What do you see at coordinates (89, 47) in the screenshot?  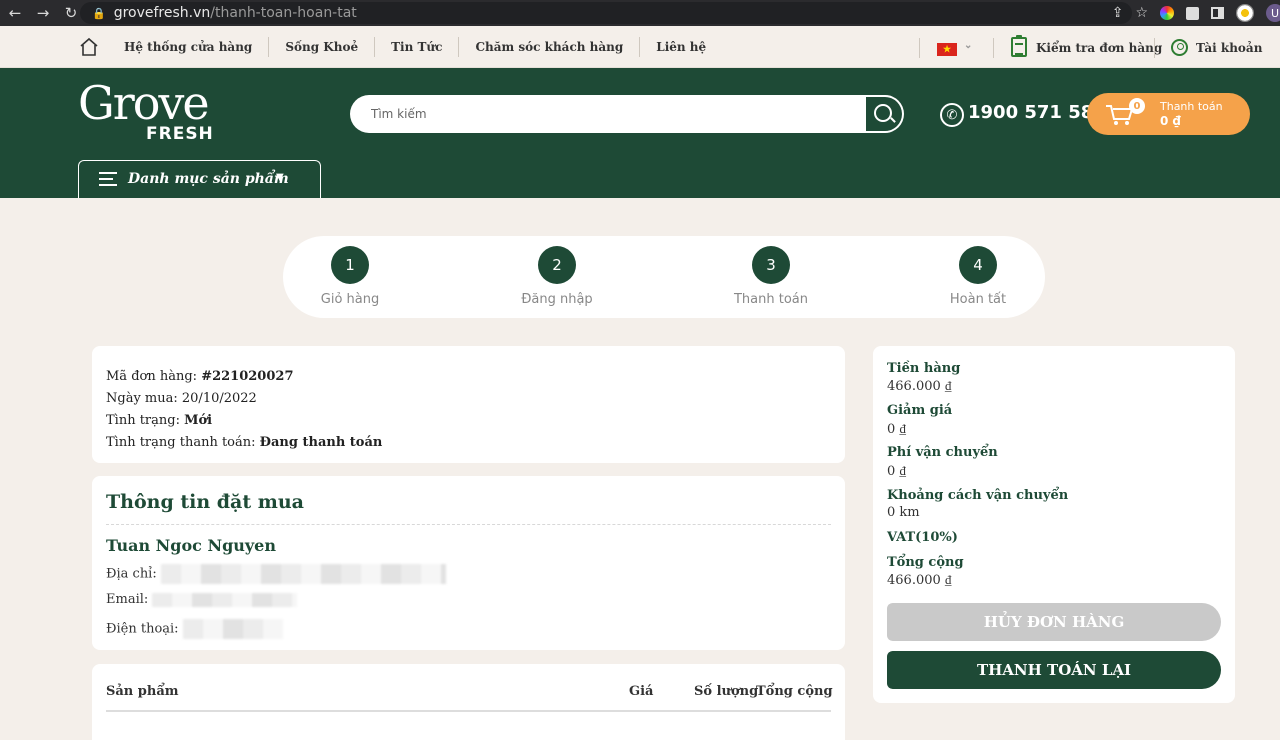 I see `home-icon` at bounding box center [89, 47].